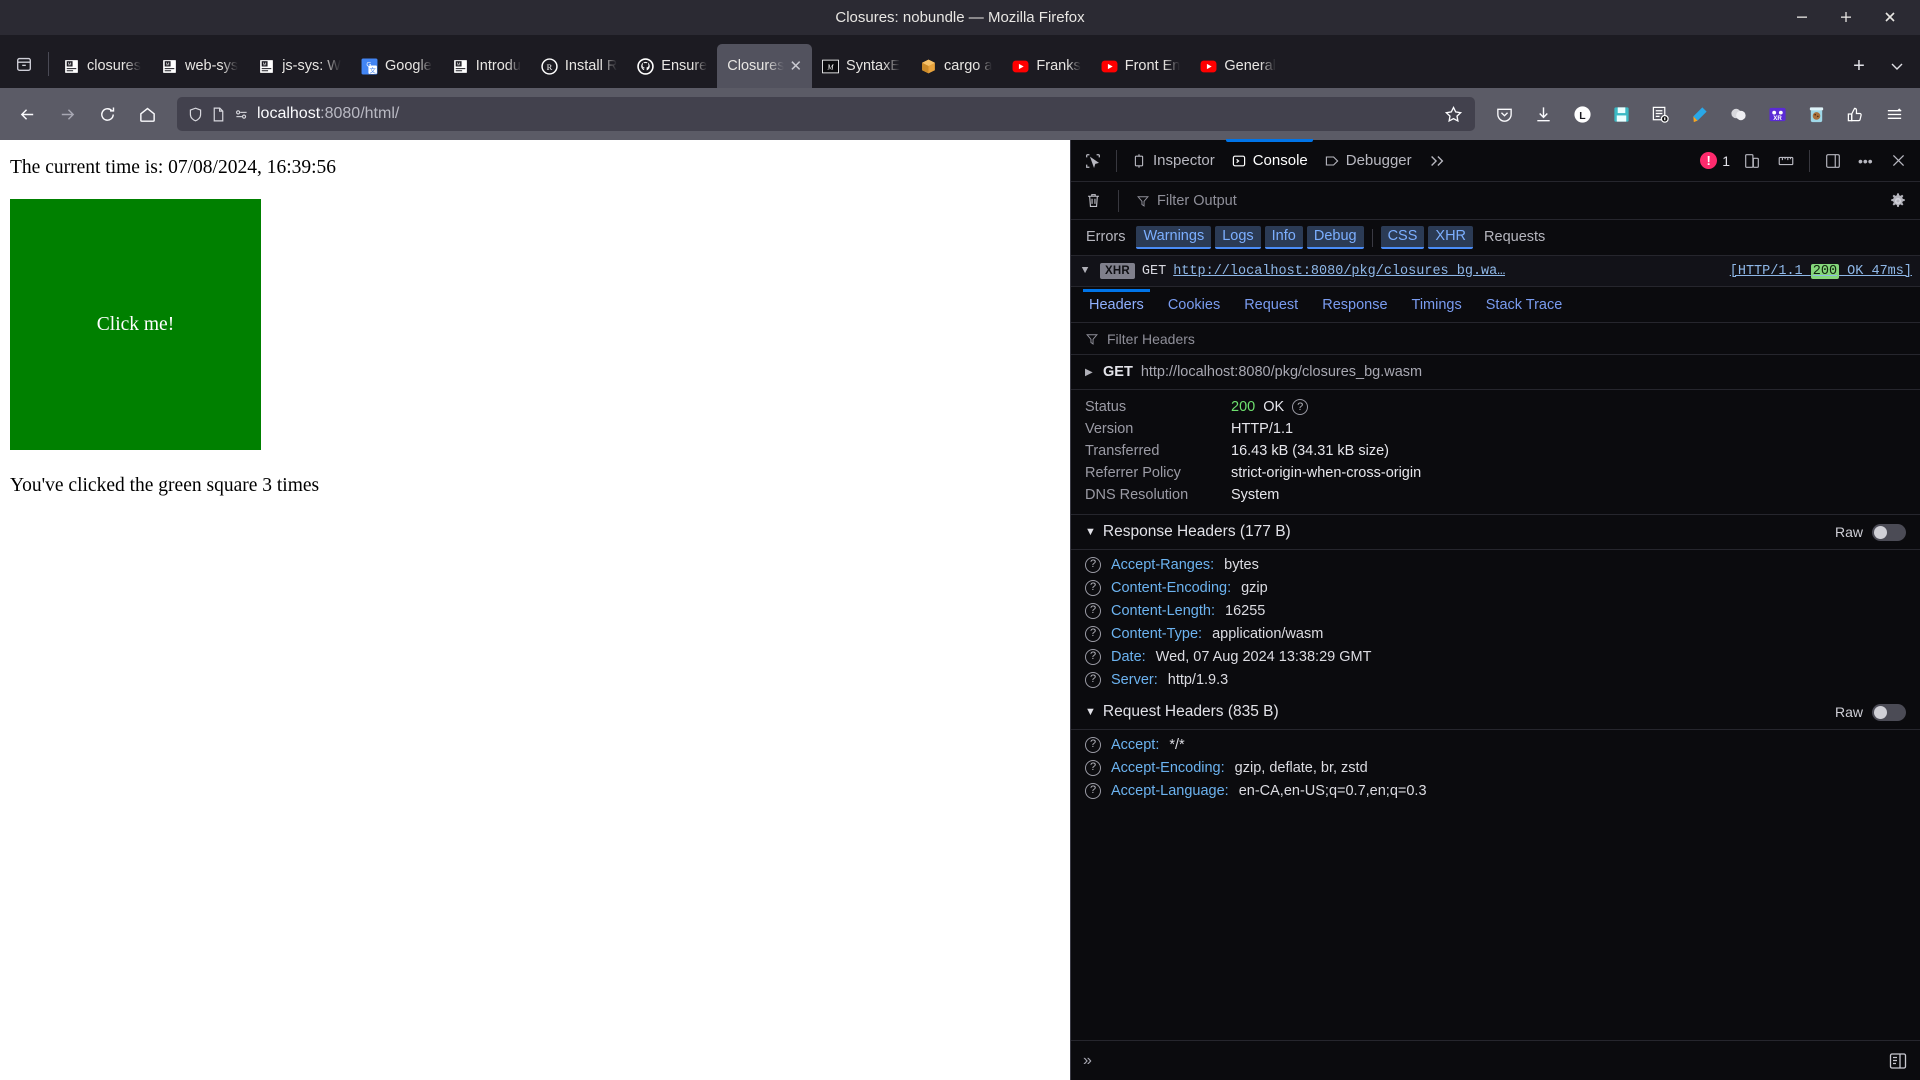 The height and width of the screenshot is (1080, 1920). I want to click on console-eval-chevron: », so click(1087, 1061).